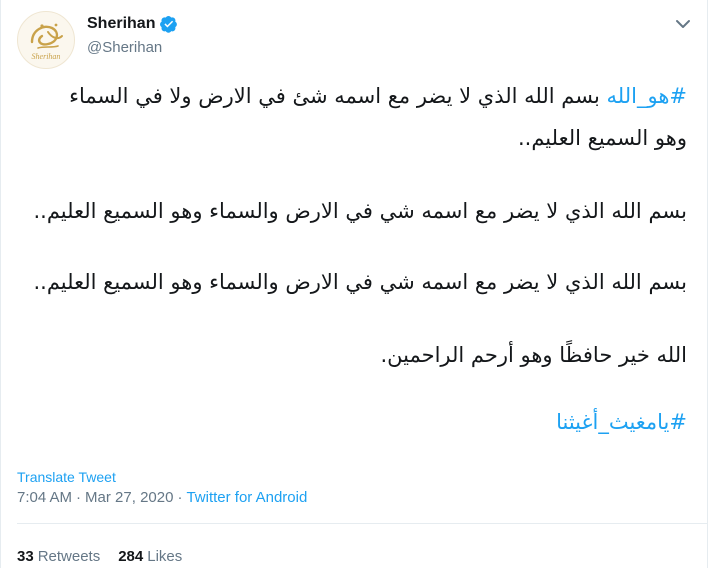  What do you see at coordinates (165, 556) in the screenshot?
I see `likes-label: Likes` at bounding box center [165, 556].